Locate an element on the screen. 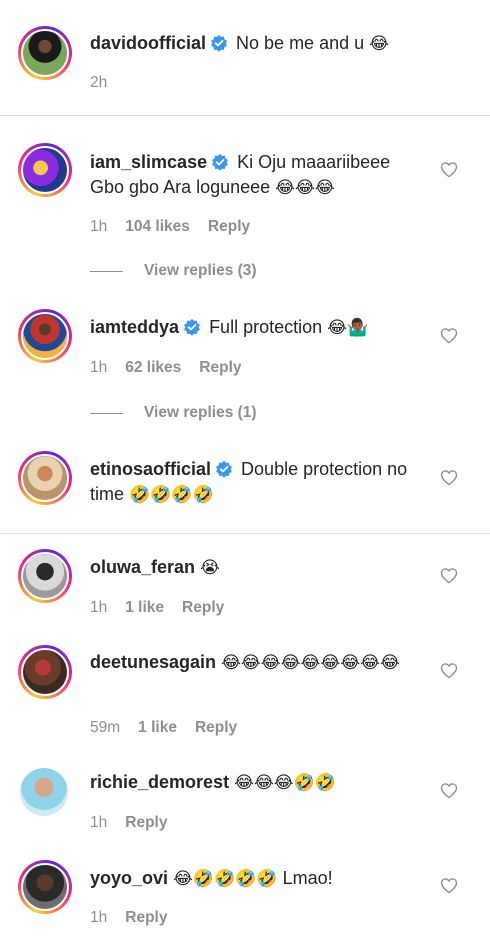 Image resolution: width=490 pixels, height=946 pixels. comment-emoji: 😂😂😂 is located at coordinates (305, 188).